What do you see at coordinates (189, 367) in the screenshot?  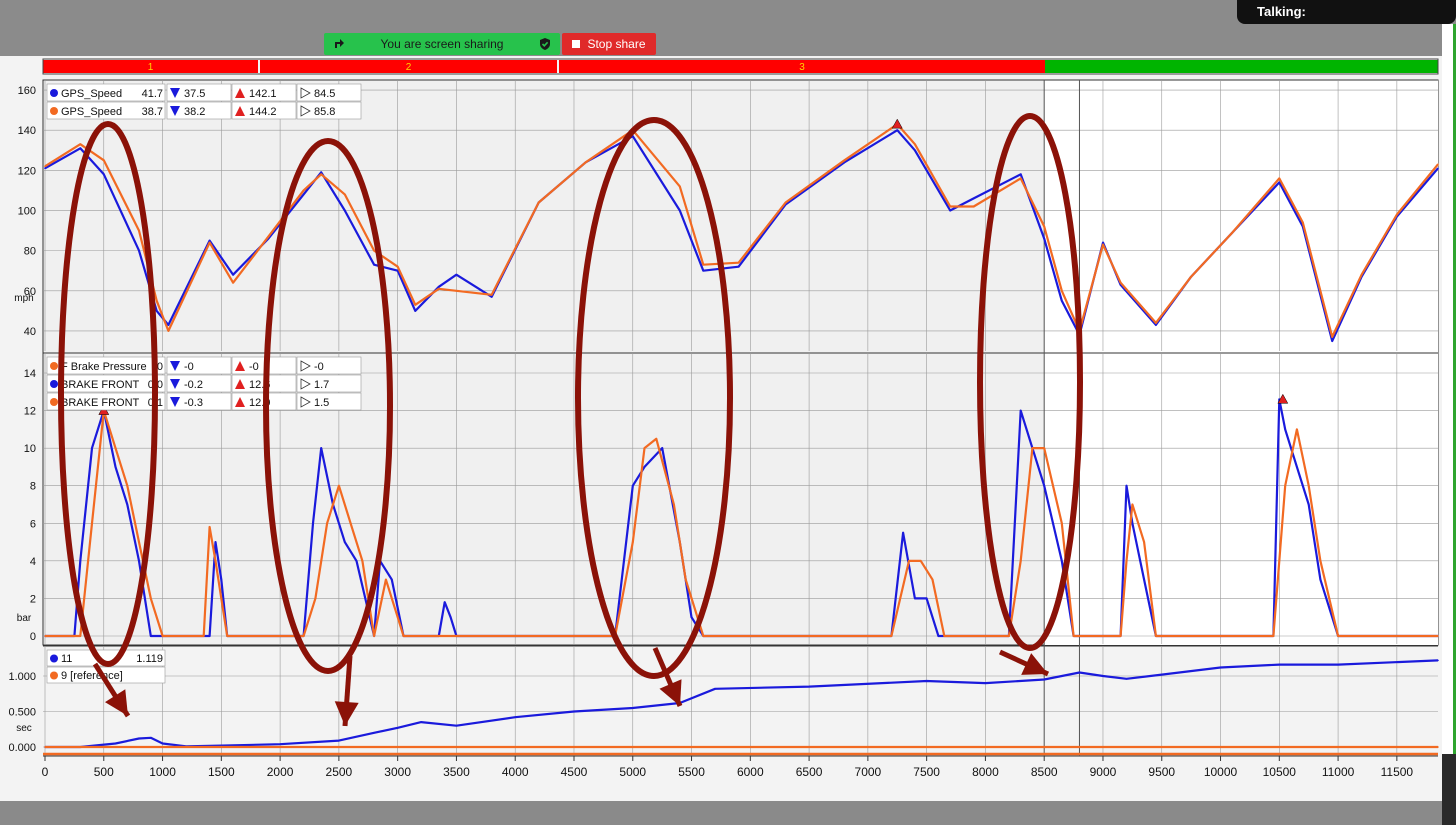 I see `legend-stat-min: -0` at bounding box center [189, 367].